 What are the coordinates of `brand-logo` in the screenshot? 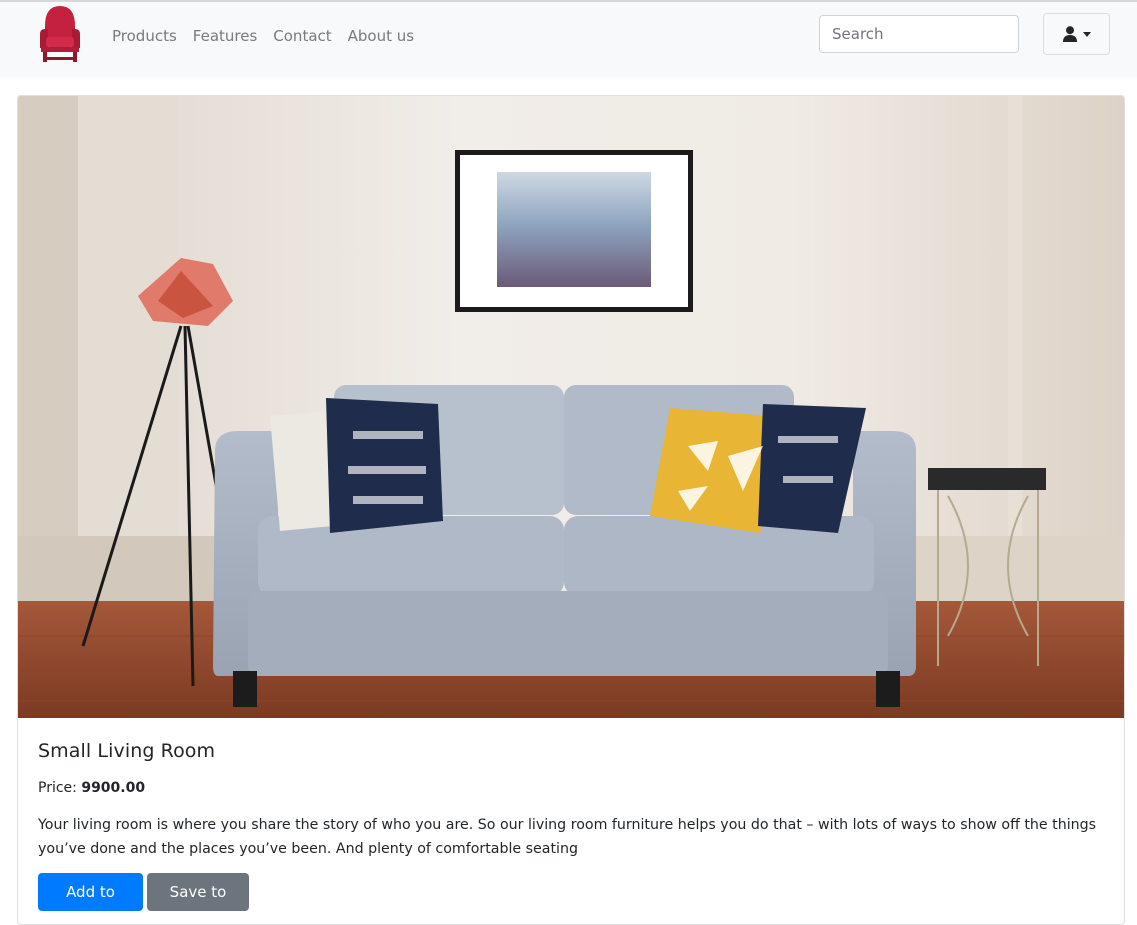 It's located at (60, 34).